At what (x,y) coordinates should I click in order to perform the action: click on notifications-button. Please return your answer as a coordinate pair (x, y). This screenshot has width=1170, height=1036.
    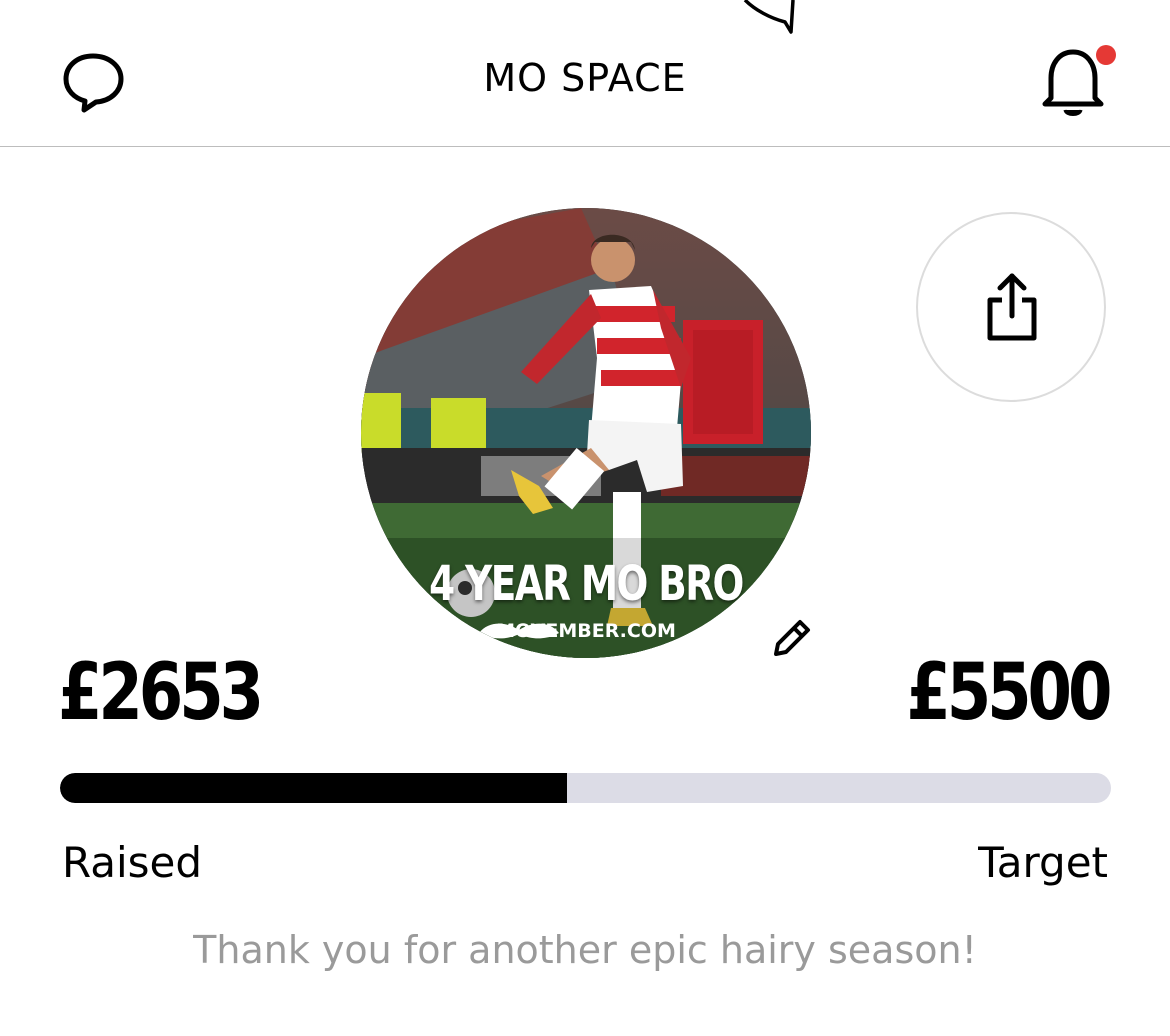
    Looking at the image, I should click on (1077, 82).